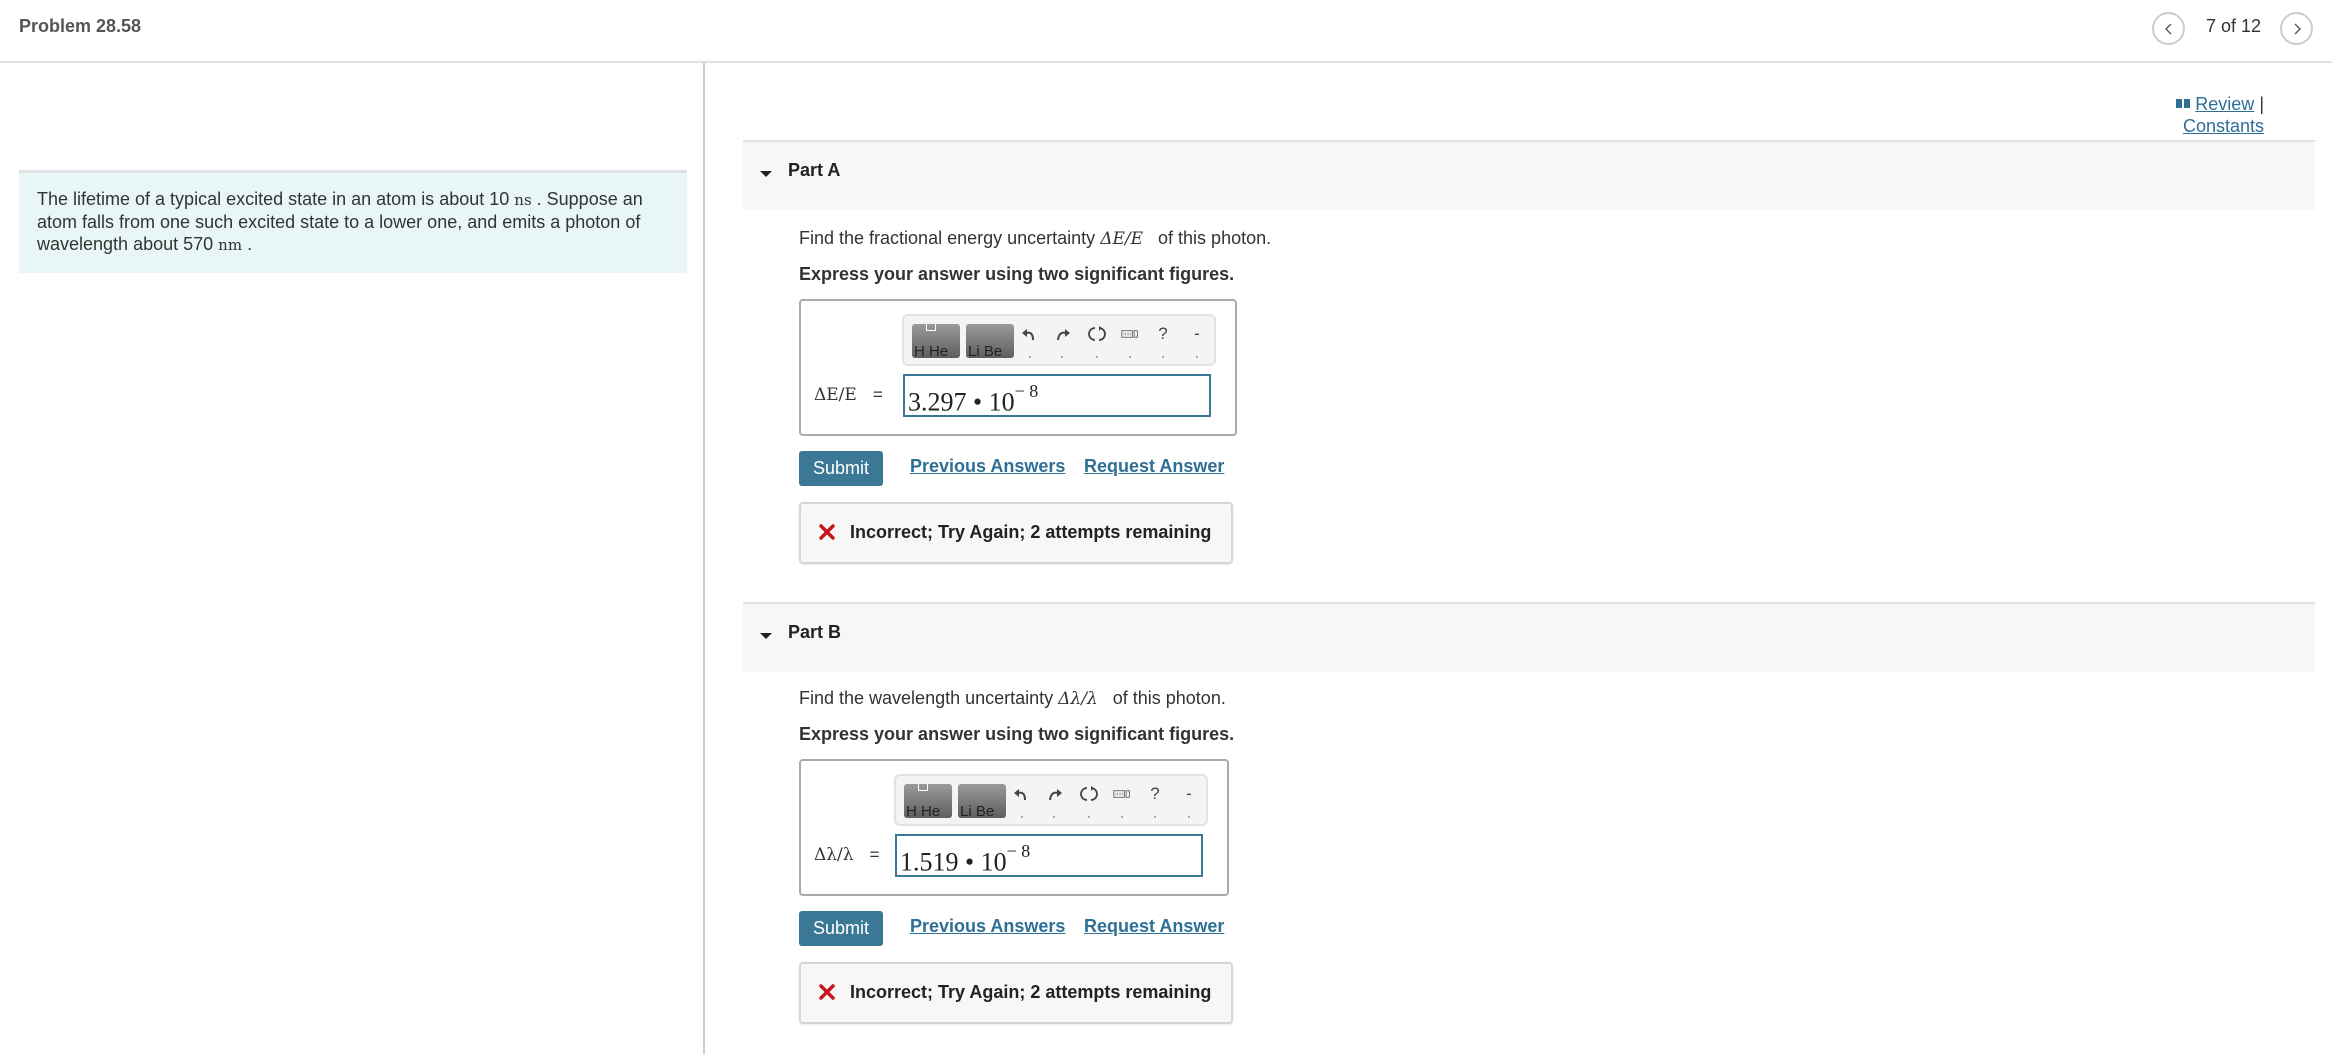 This screenshot has width=2332, height=1054. What do you see at coordinates (1154, 466) in the screenshot?
I see `part-a-request-answer-link: Request Answer` at bounding box center [1154, 466].